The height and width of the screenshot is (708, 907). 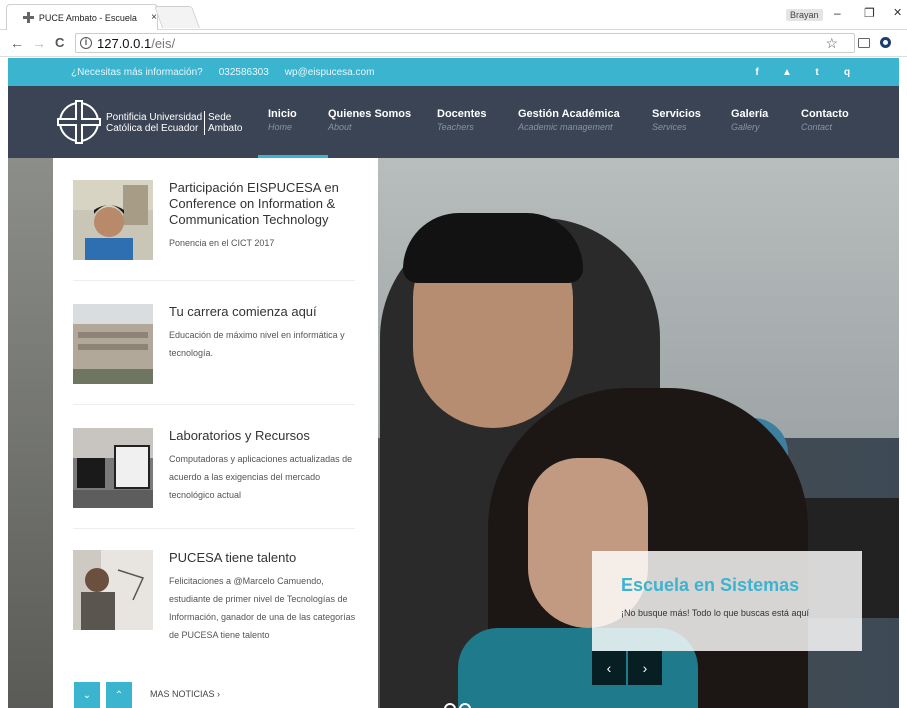 I want to click on profile-name: Brayan, so click(x=804, y=15).